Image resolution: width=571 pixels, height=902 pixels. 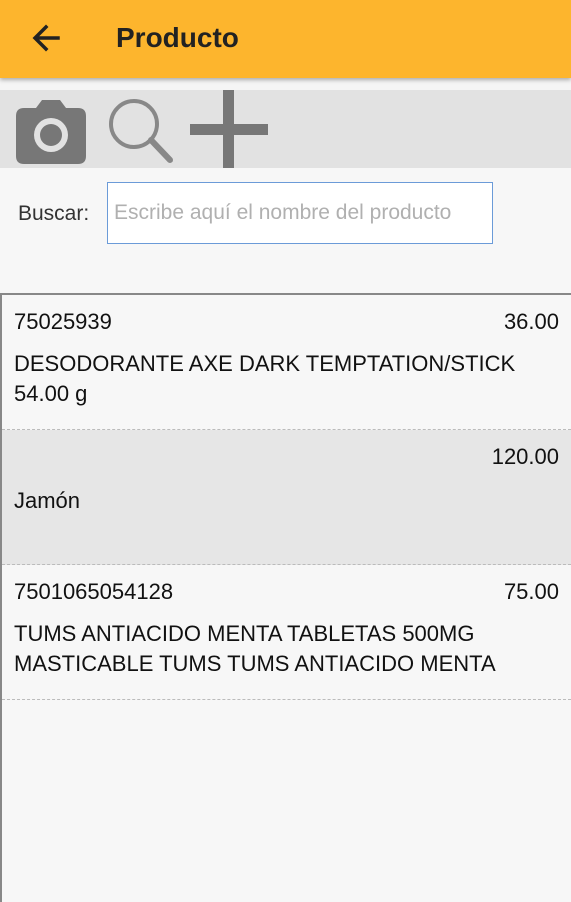 I want to click on search-icon, so click(x=140, y=133).